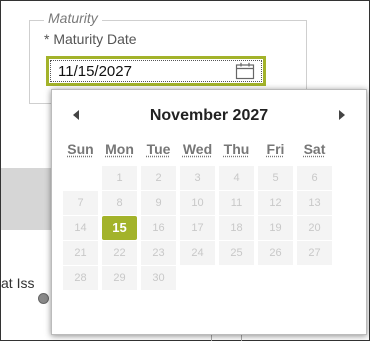 The height and width of the screenshot is (341, 370). Describe the element at coordinates (18, 283) in the screenshot. I see `background-partial-label: at Iss` at that location.